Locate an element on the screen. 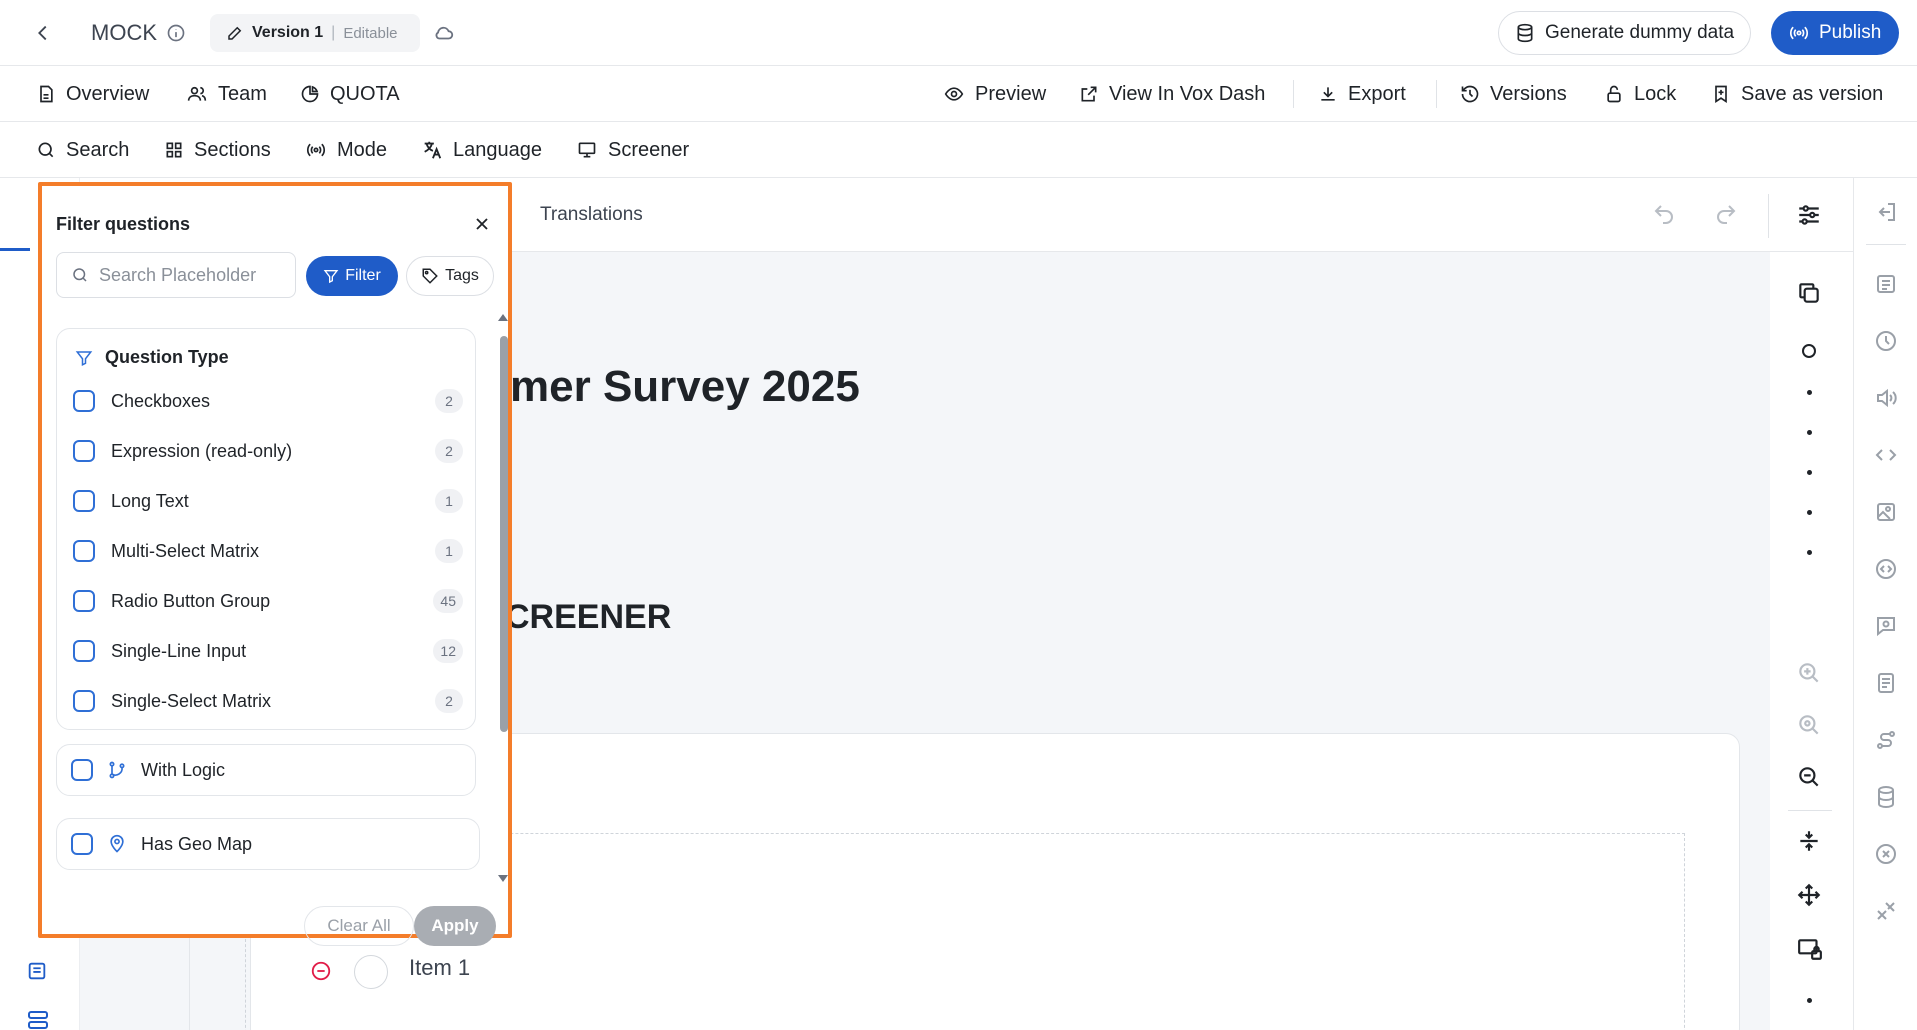  nav-save-as-version: Save as version is located at coordinates (1797, 94).